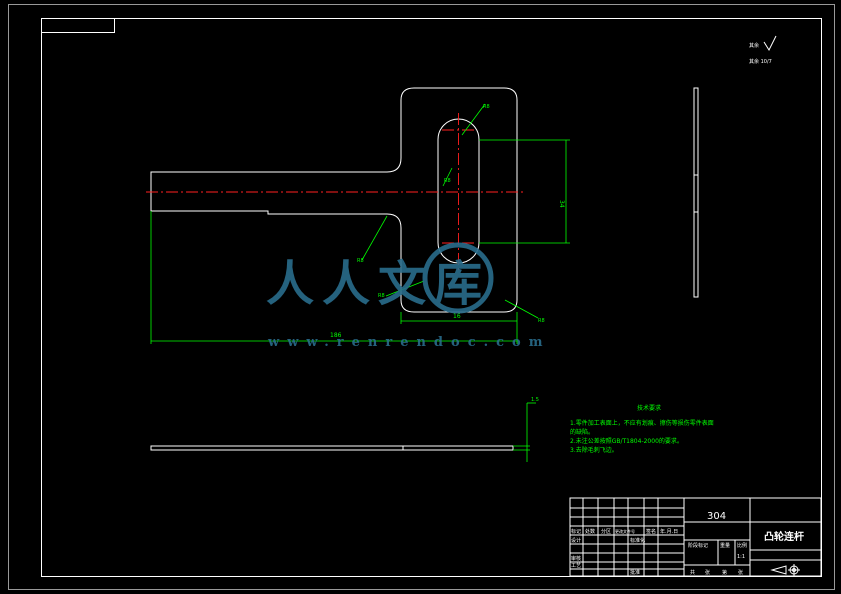 This screenshot has height=594, width=841. I want to click on tb-sheets-2: 张, so click(707, 572).